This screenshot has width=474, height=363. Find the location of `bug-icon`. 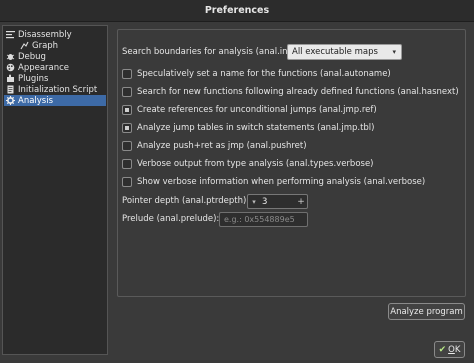

bug-icon is located at coordinates (10, 57).